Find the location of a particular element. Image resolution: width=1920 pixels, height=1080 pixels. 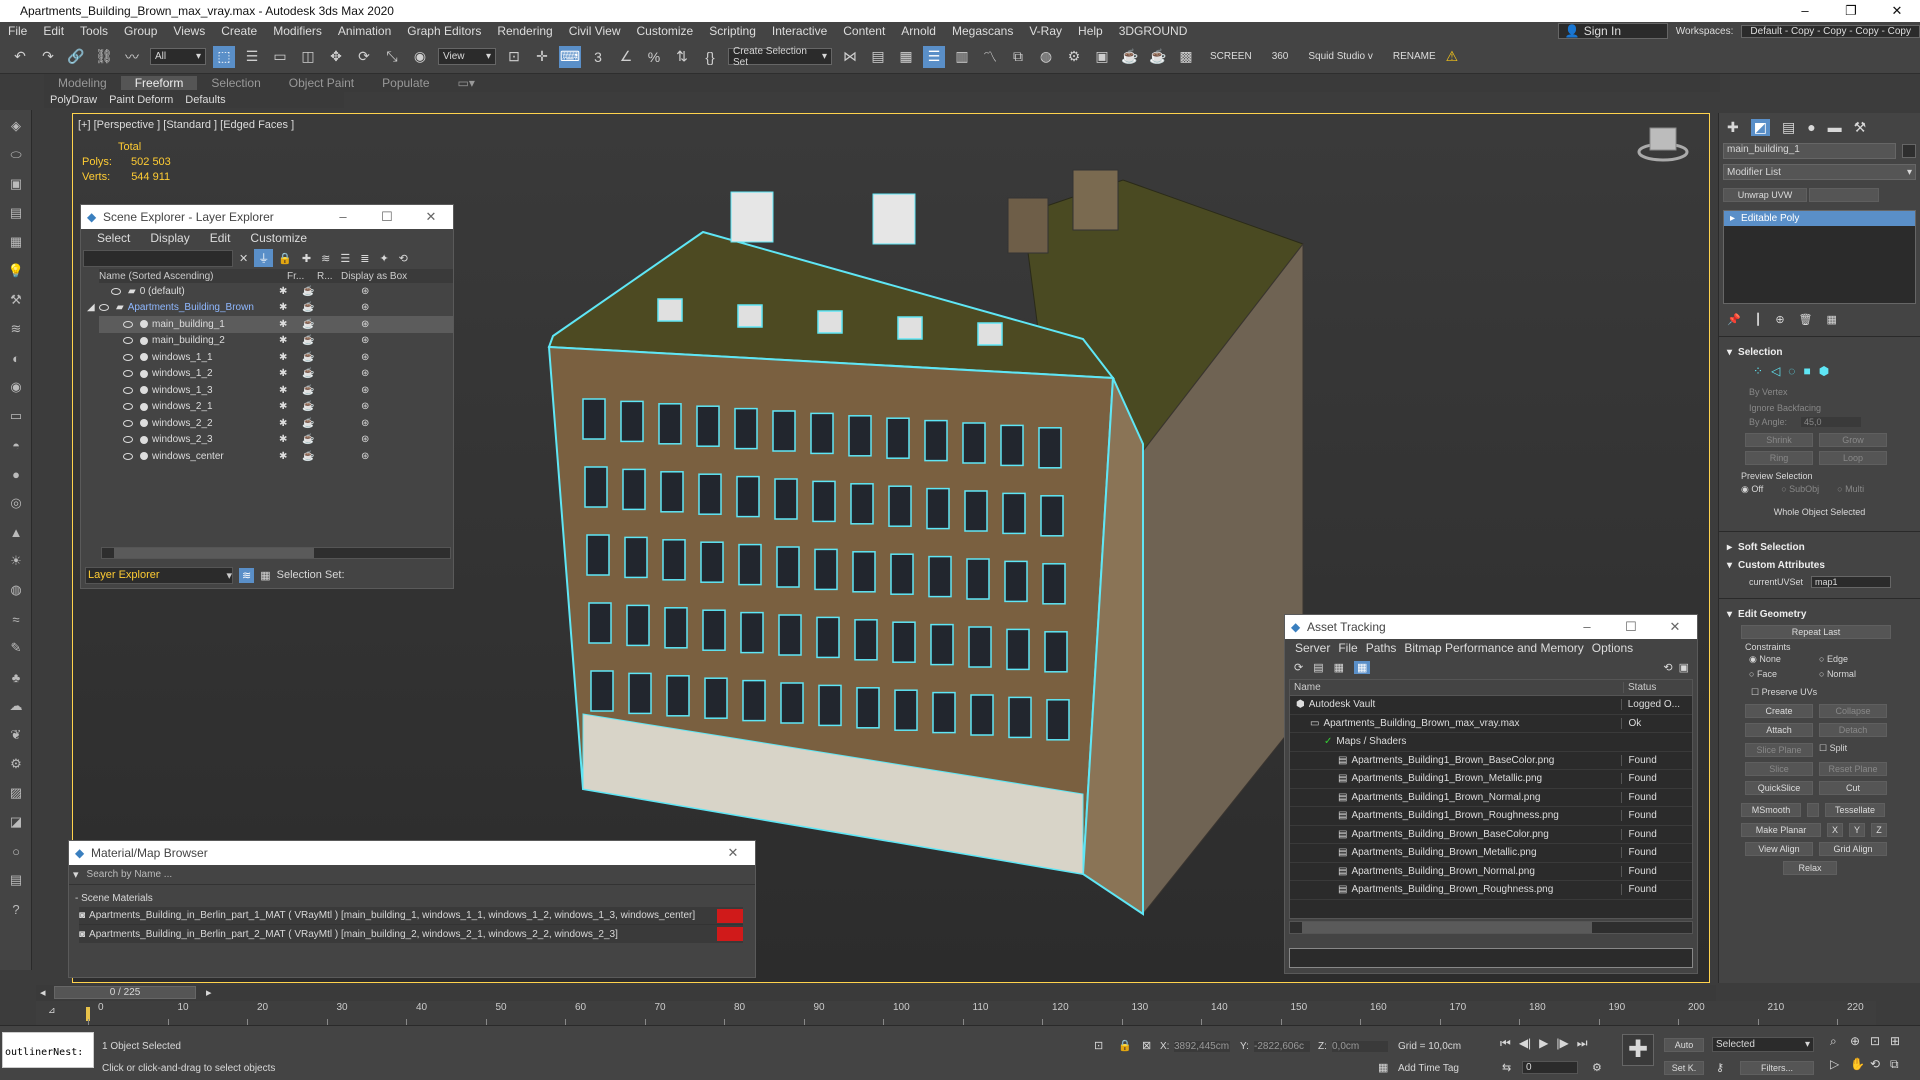

asset-tracking-titlebar: ◆ Asset Tracking – ☐ ✕ is located at coordinates (1491, 627).